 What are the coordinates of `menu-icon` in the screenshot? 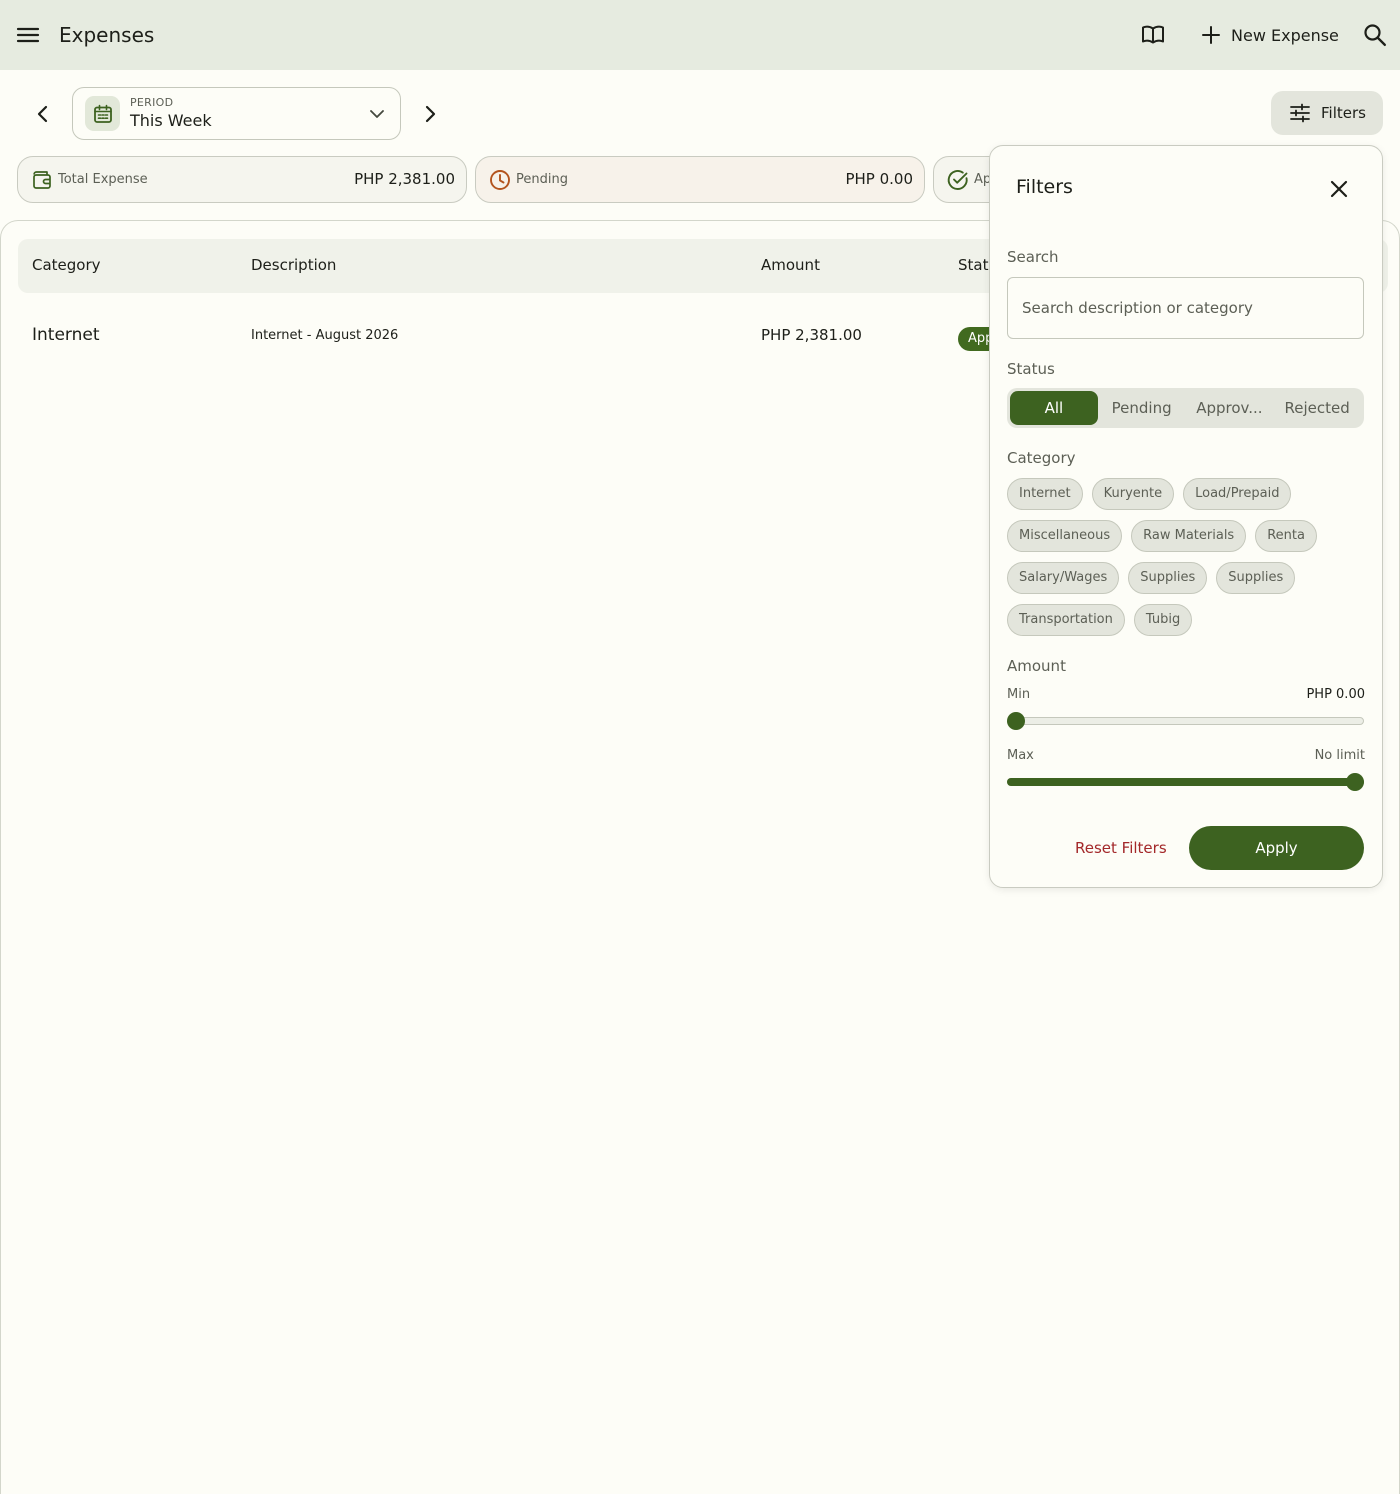 It's located at (28, 35).